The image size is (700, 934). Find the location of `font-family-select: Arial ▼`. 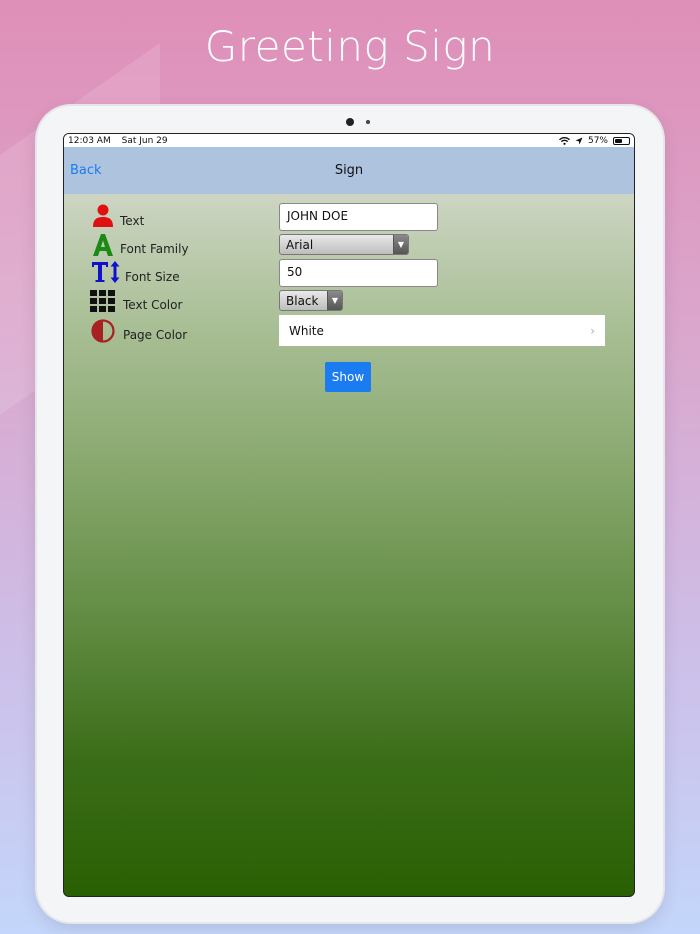

font-family-select: Arial ▼ is located at coordinates (344, 244).